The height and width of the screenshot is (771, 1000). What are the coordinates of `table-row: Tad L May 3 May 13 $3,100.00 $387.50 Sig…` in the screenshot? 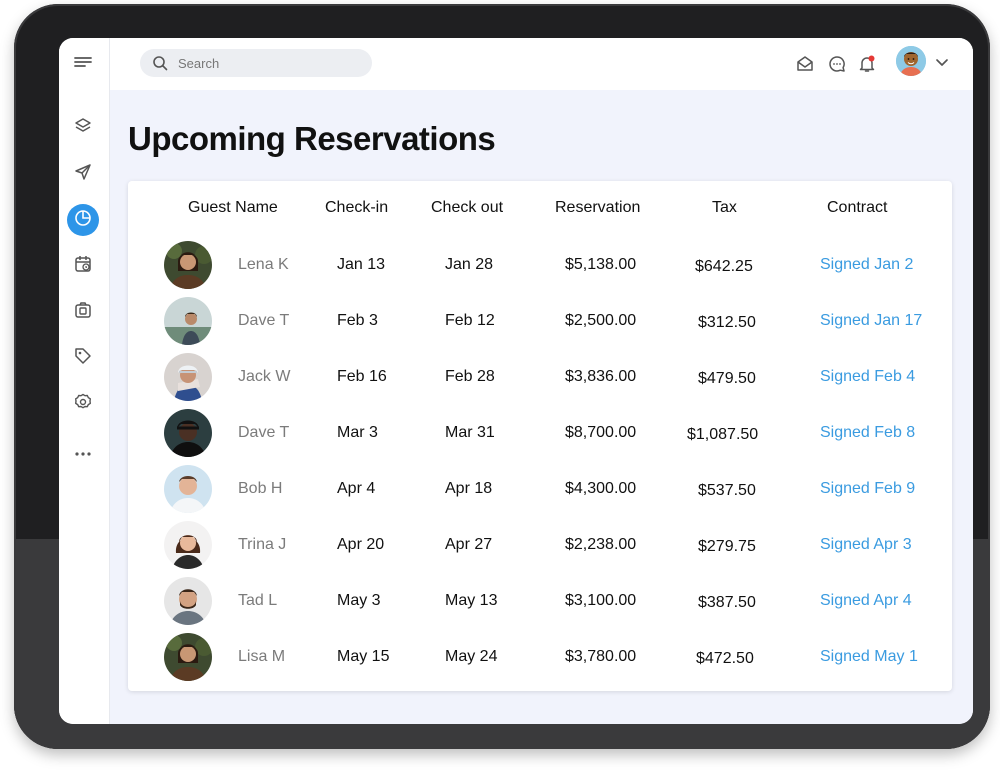 It's located at (540, 605).